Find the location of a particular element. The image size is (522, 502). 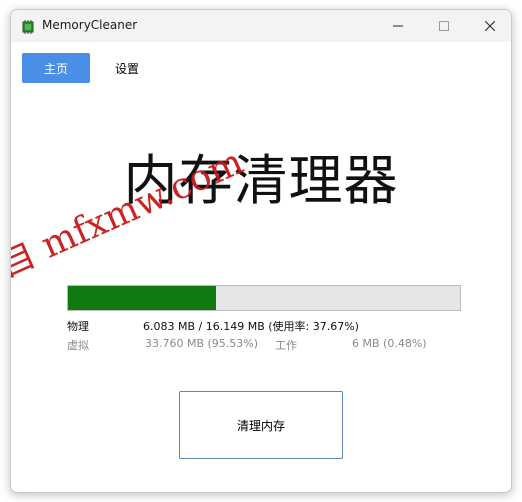

maximize-button is located at coordinates (444, 26).